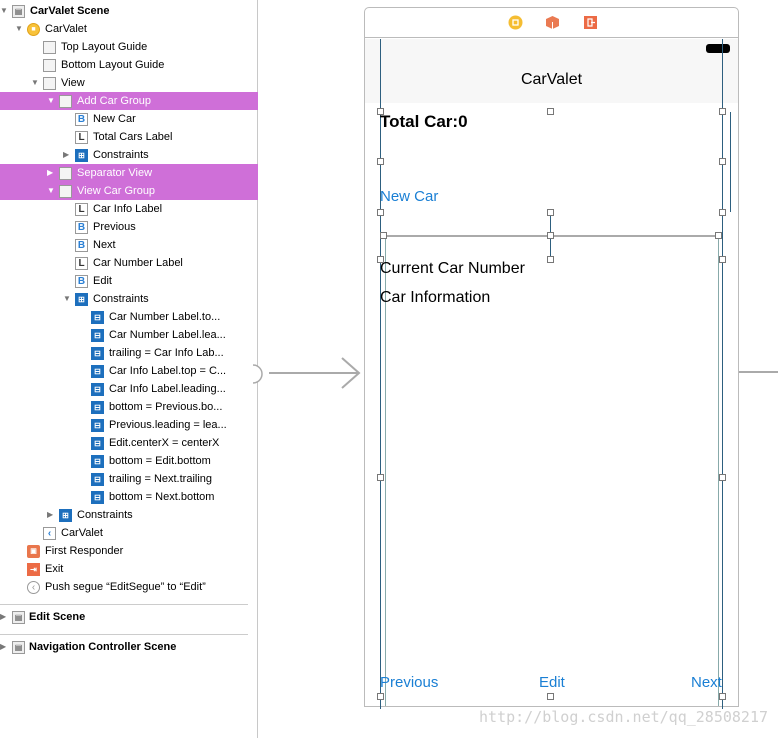  I want to click on outline-row-label: Exit, so click(54, 569).